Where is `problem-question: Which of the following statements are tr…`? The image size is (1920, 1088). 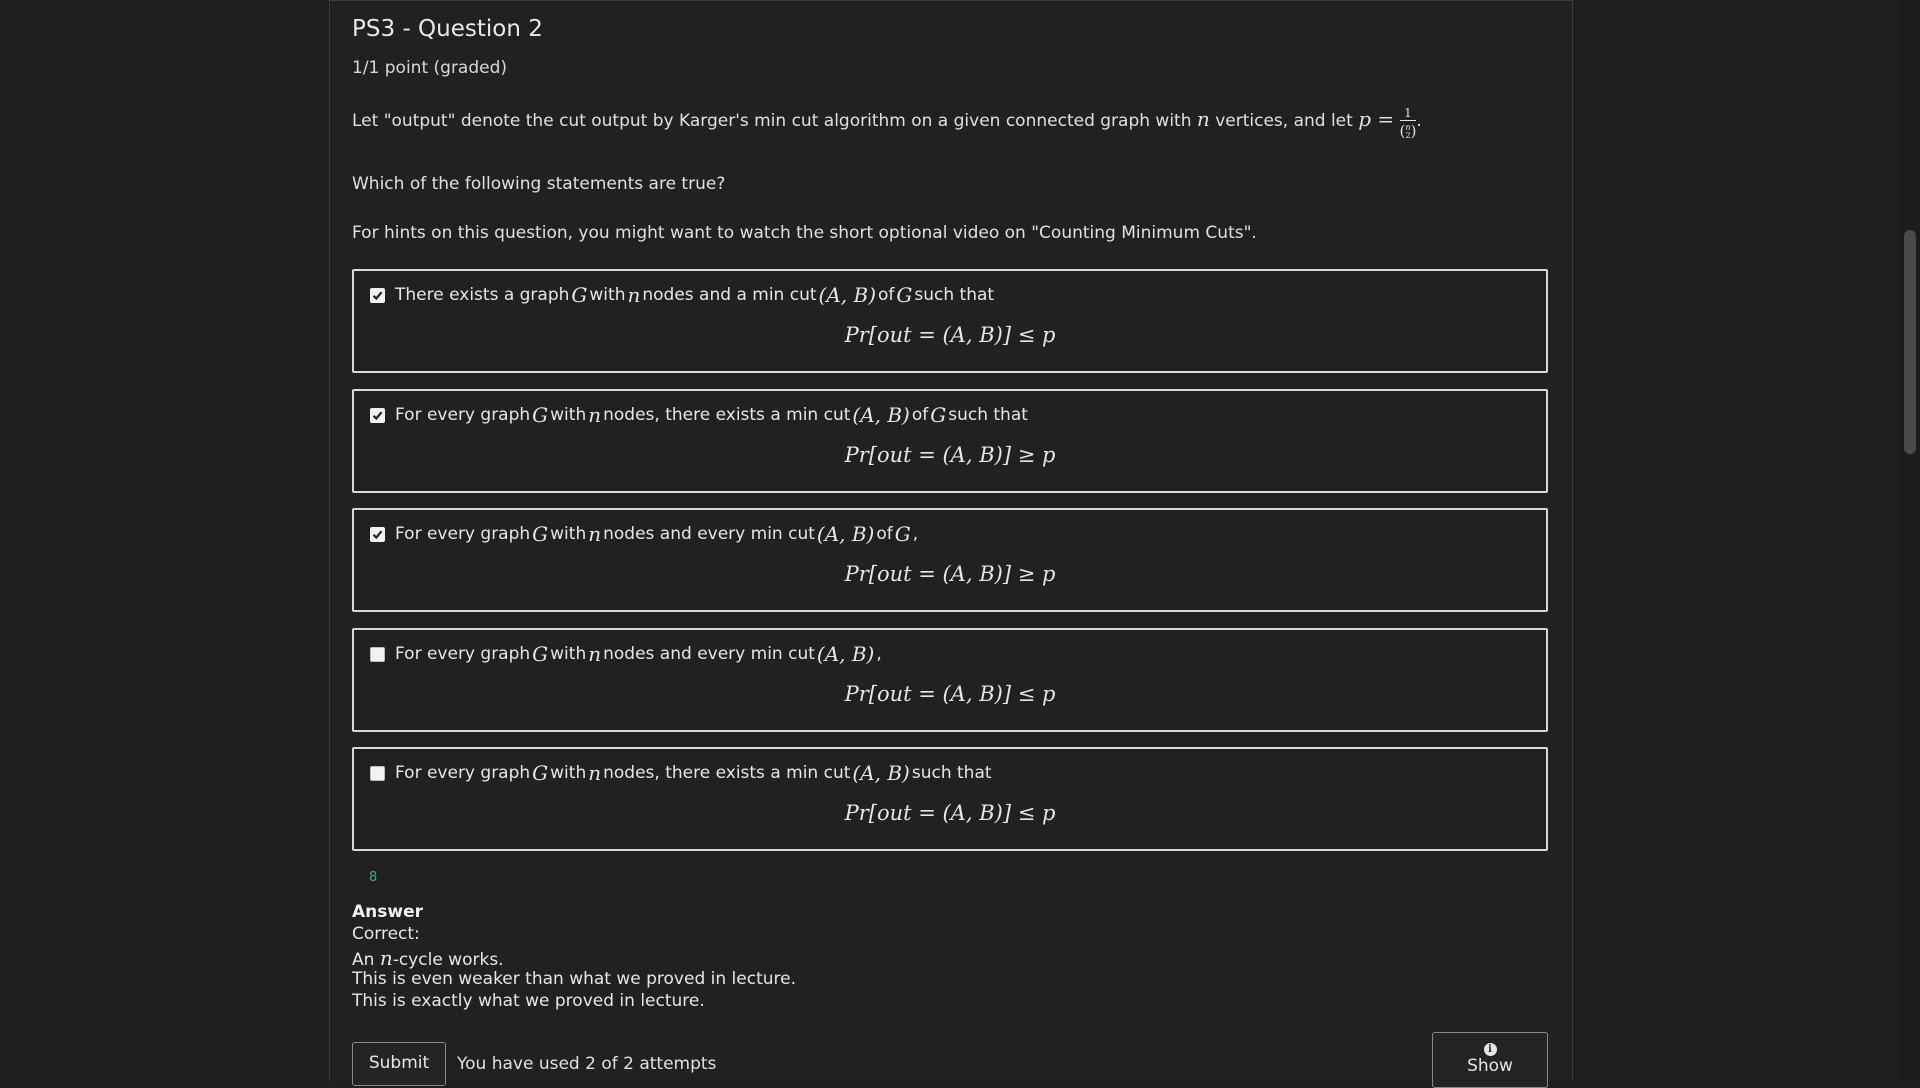 problem-question: Which of the following statements are tr… is located at coordinates (539, 184).